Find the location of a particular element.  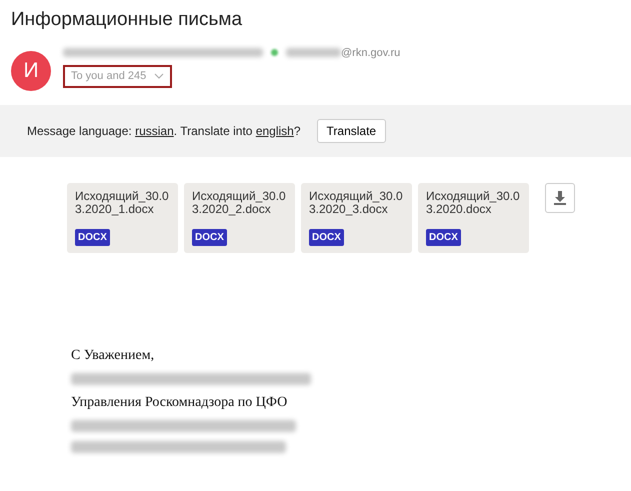

download-button is located at coordinates (560, 197).